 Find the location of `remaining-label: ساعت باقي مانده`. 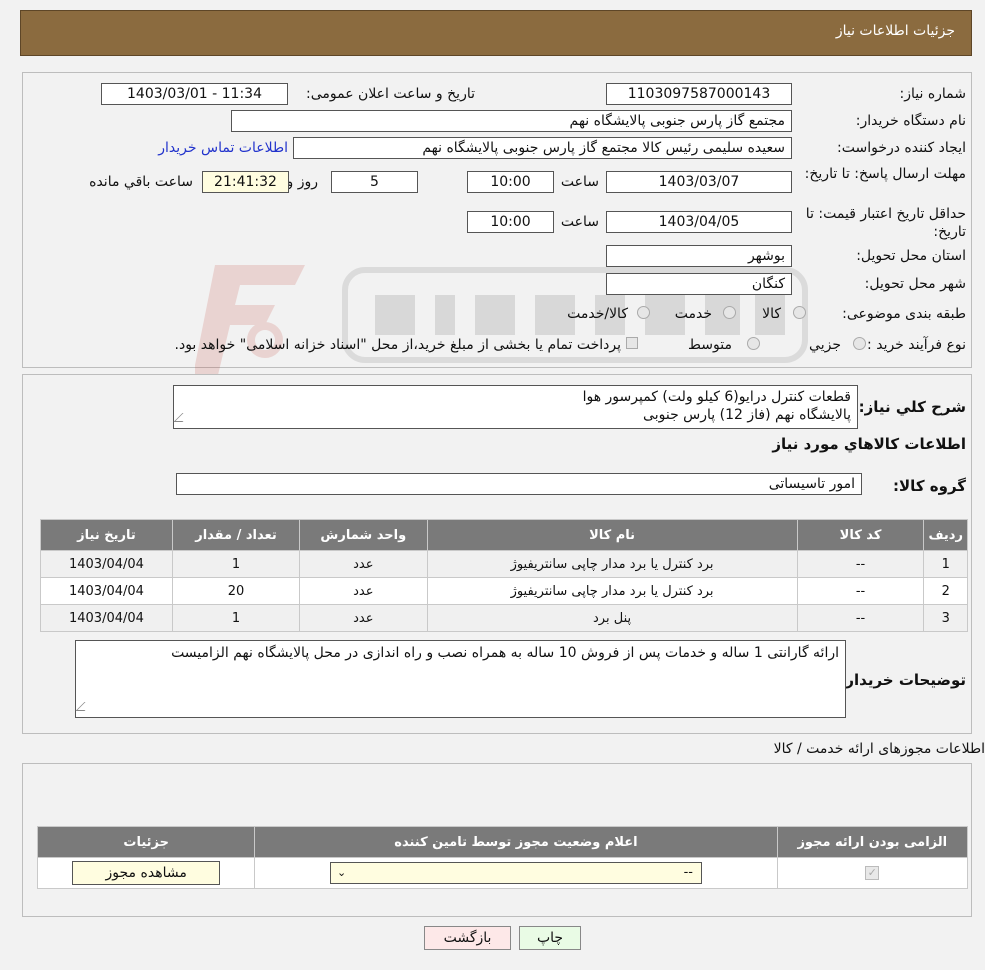

remaining-label: ساعت باقي مانده is located at coordinates (141, 182).